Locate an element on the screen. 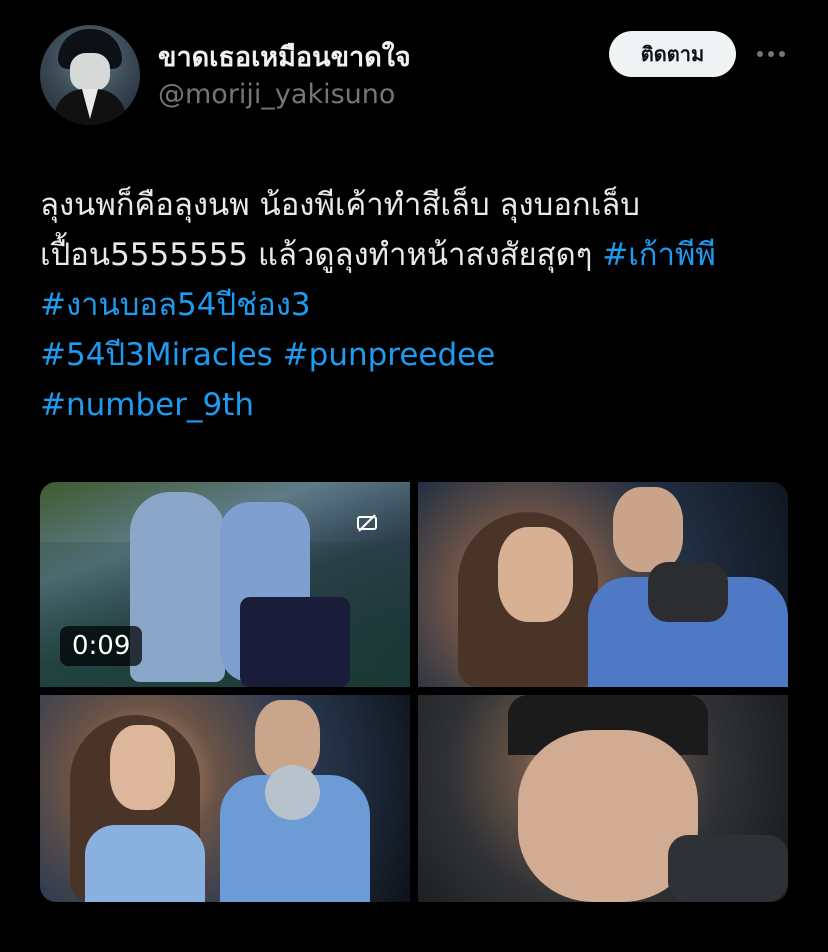 This screenshot has height=952, width=828. video-thumbnail: 0:09 is located at coordinates (225, 584).